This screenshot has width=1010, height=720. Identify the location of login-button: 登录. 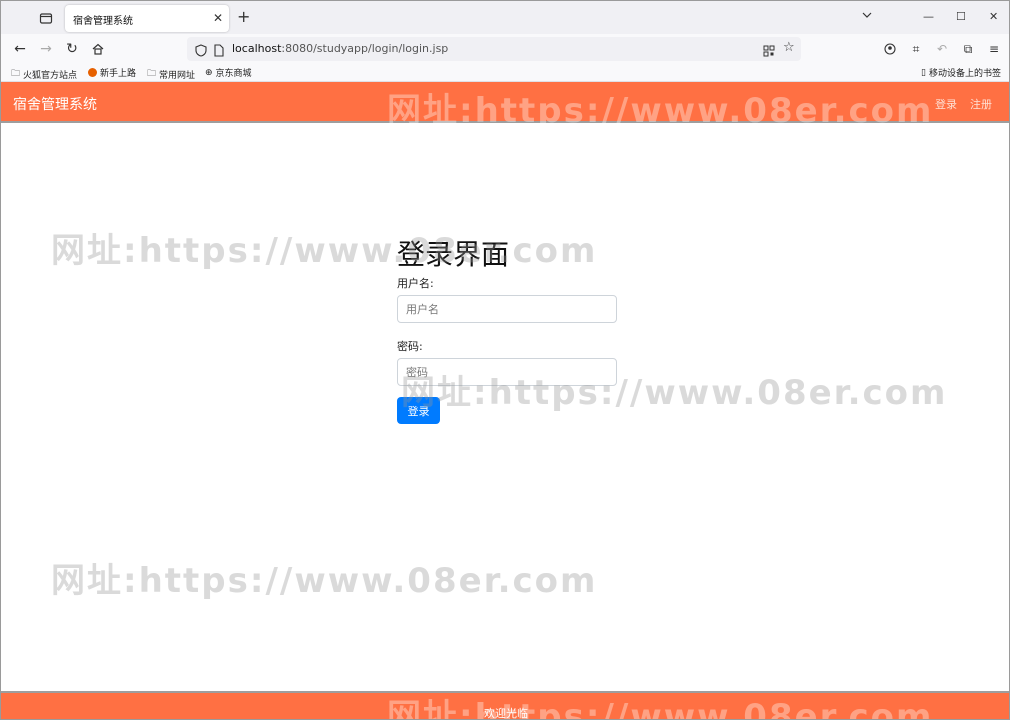
(418, 410).